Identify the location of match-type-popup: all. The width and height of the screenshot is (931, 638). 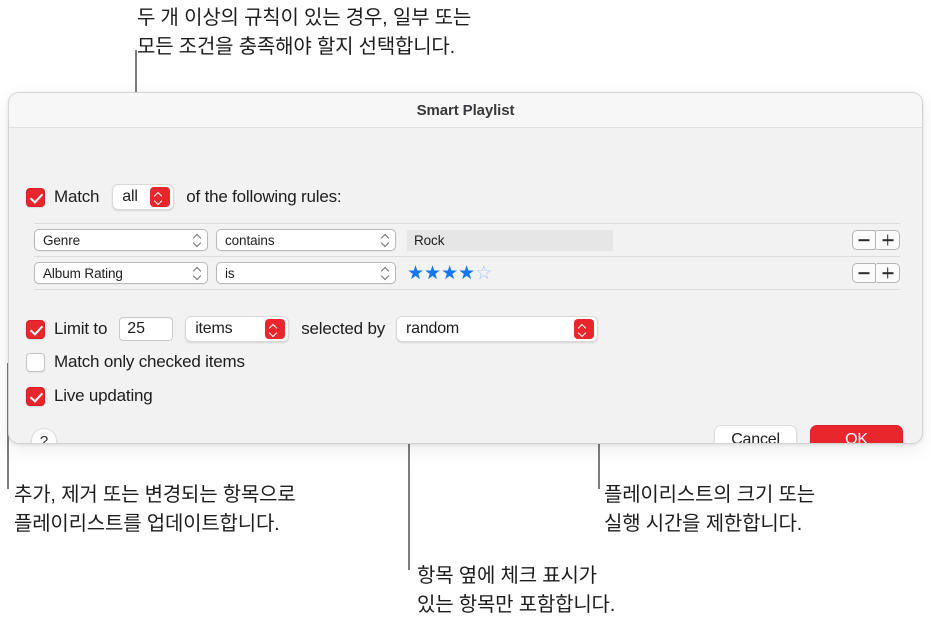
(143, 197).